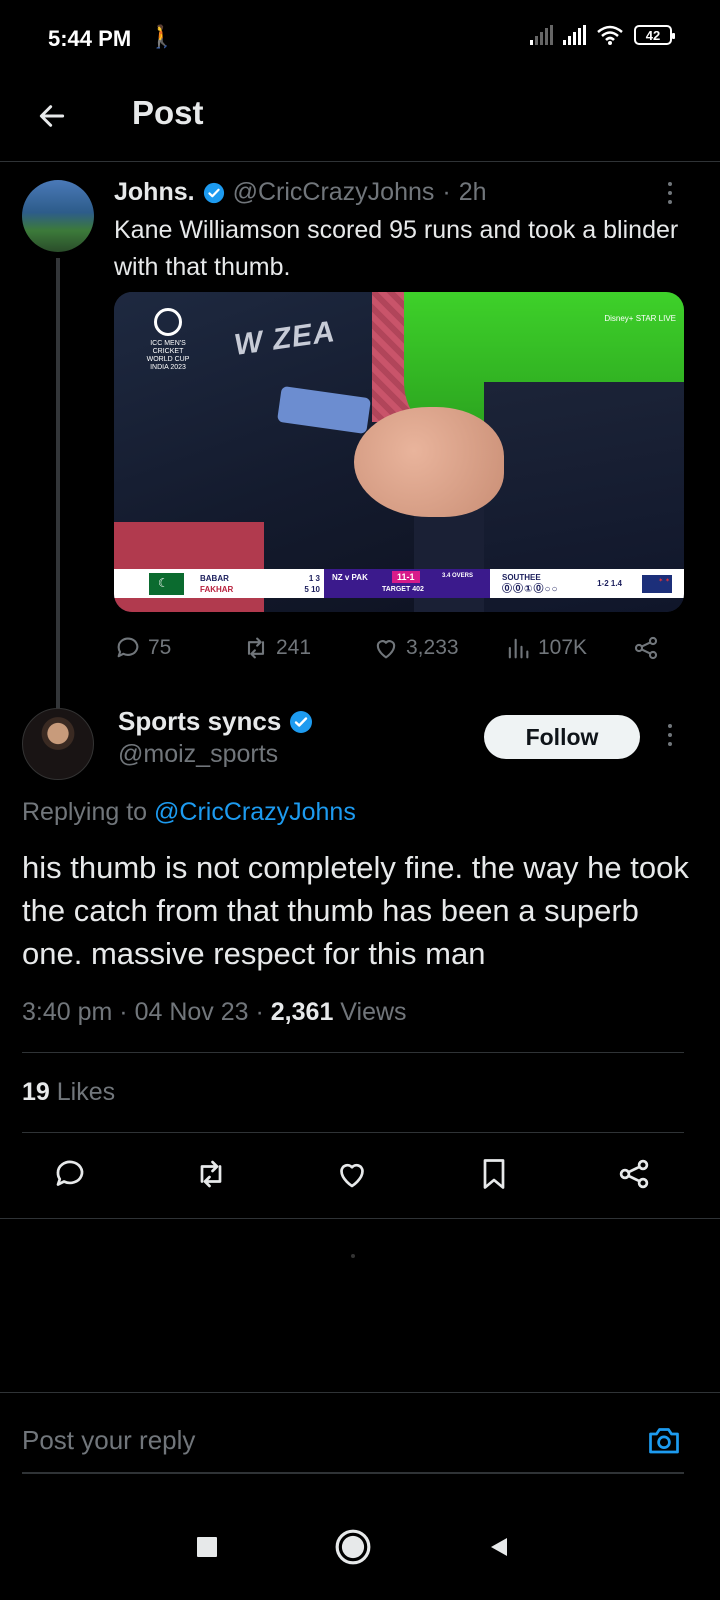 The width and height of the screenshot is (720, 1600). I want to click on status-bar: 5:44 PM 🚶 42, so click(360, 40).